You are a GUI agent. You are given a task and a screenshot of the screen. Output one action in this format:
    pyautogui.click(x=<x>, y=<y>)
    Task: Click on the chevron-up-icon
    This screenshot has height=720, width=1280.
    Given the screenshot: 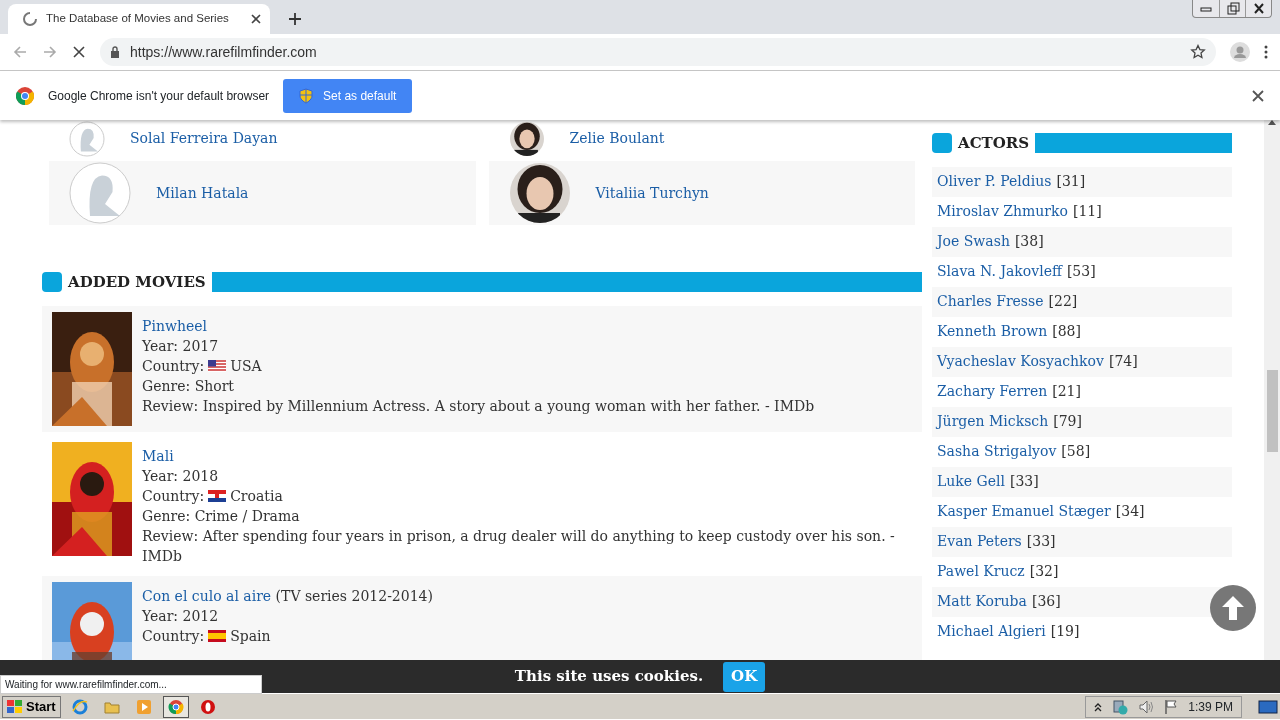 What is the action you would take?
    pyautogui.click(x=1098, y=706)
    